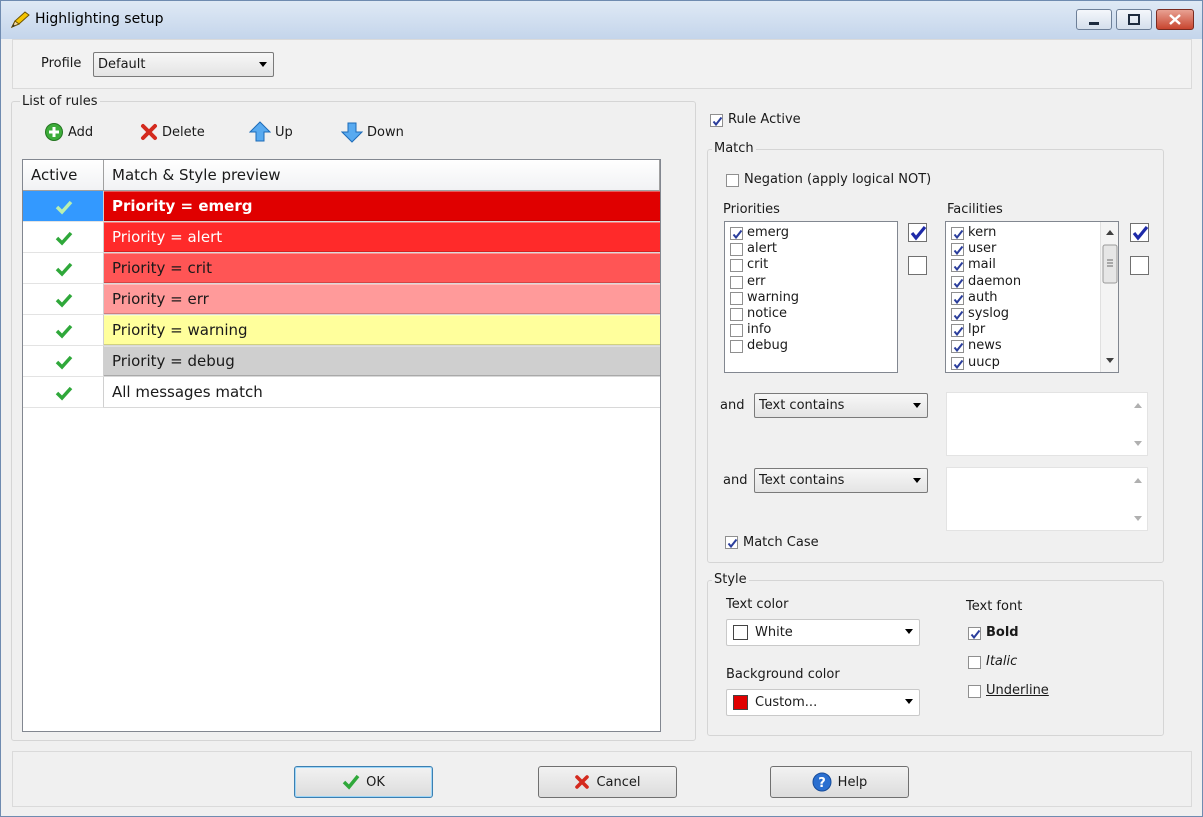 Image resolution: width=1203 pixels, height=817 pixels. I want to click on cancel-button: Cancel, so click(607, 782).